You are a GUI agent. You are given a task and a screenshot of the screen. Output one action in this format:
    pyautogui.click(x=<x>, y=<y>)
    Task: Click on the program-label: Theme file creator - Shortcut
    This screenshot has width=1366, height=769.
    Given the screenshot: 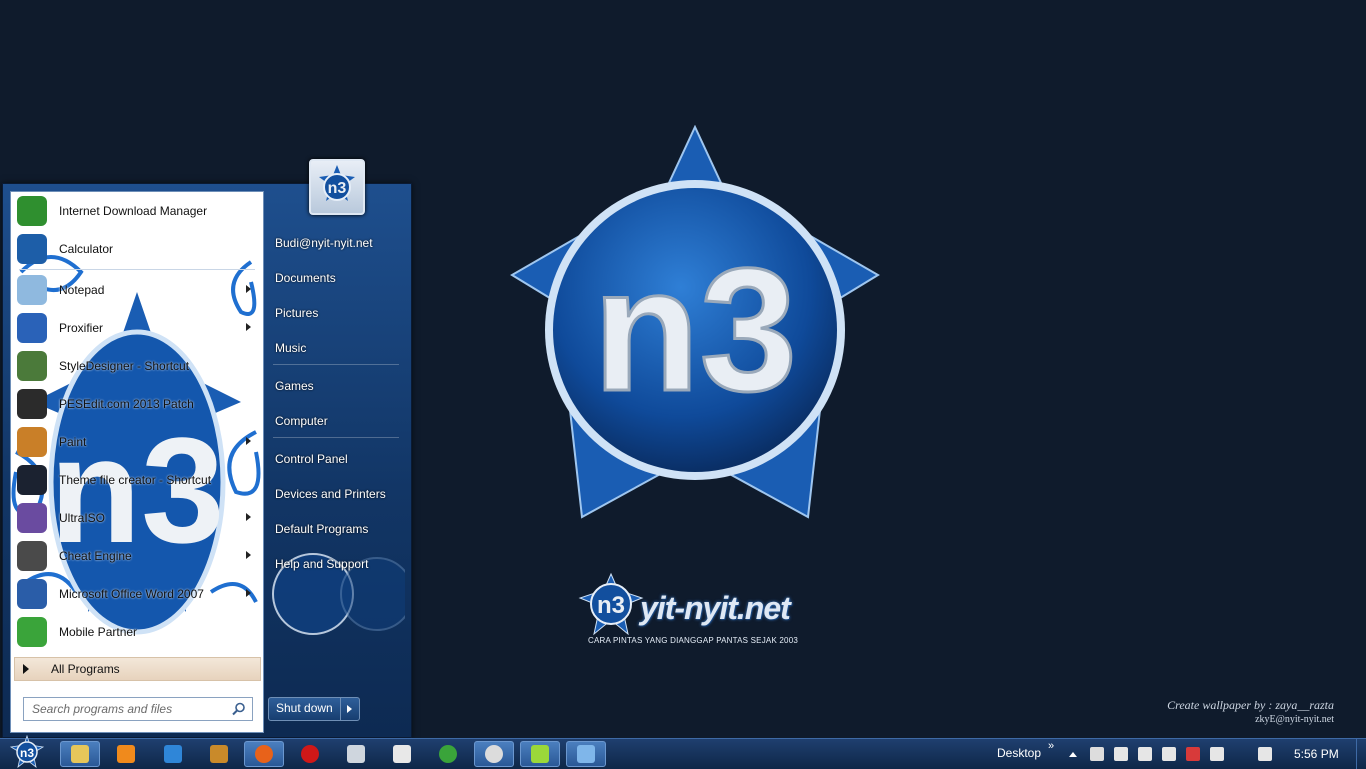 What is the action you would take?
    pyautogui.click(x=135, y=480)
    